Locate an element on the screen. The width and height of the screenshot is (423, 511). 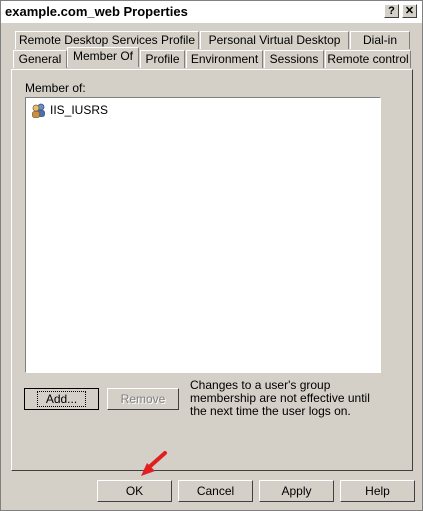
window-title: example.com_web Properties is located at coordinates (96, 11).